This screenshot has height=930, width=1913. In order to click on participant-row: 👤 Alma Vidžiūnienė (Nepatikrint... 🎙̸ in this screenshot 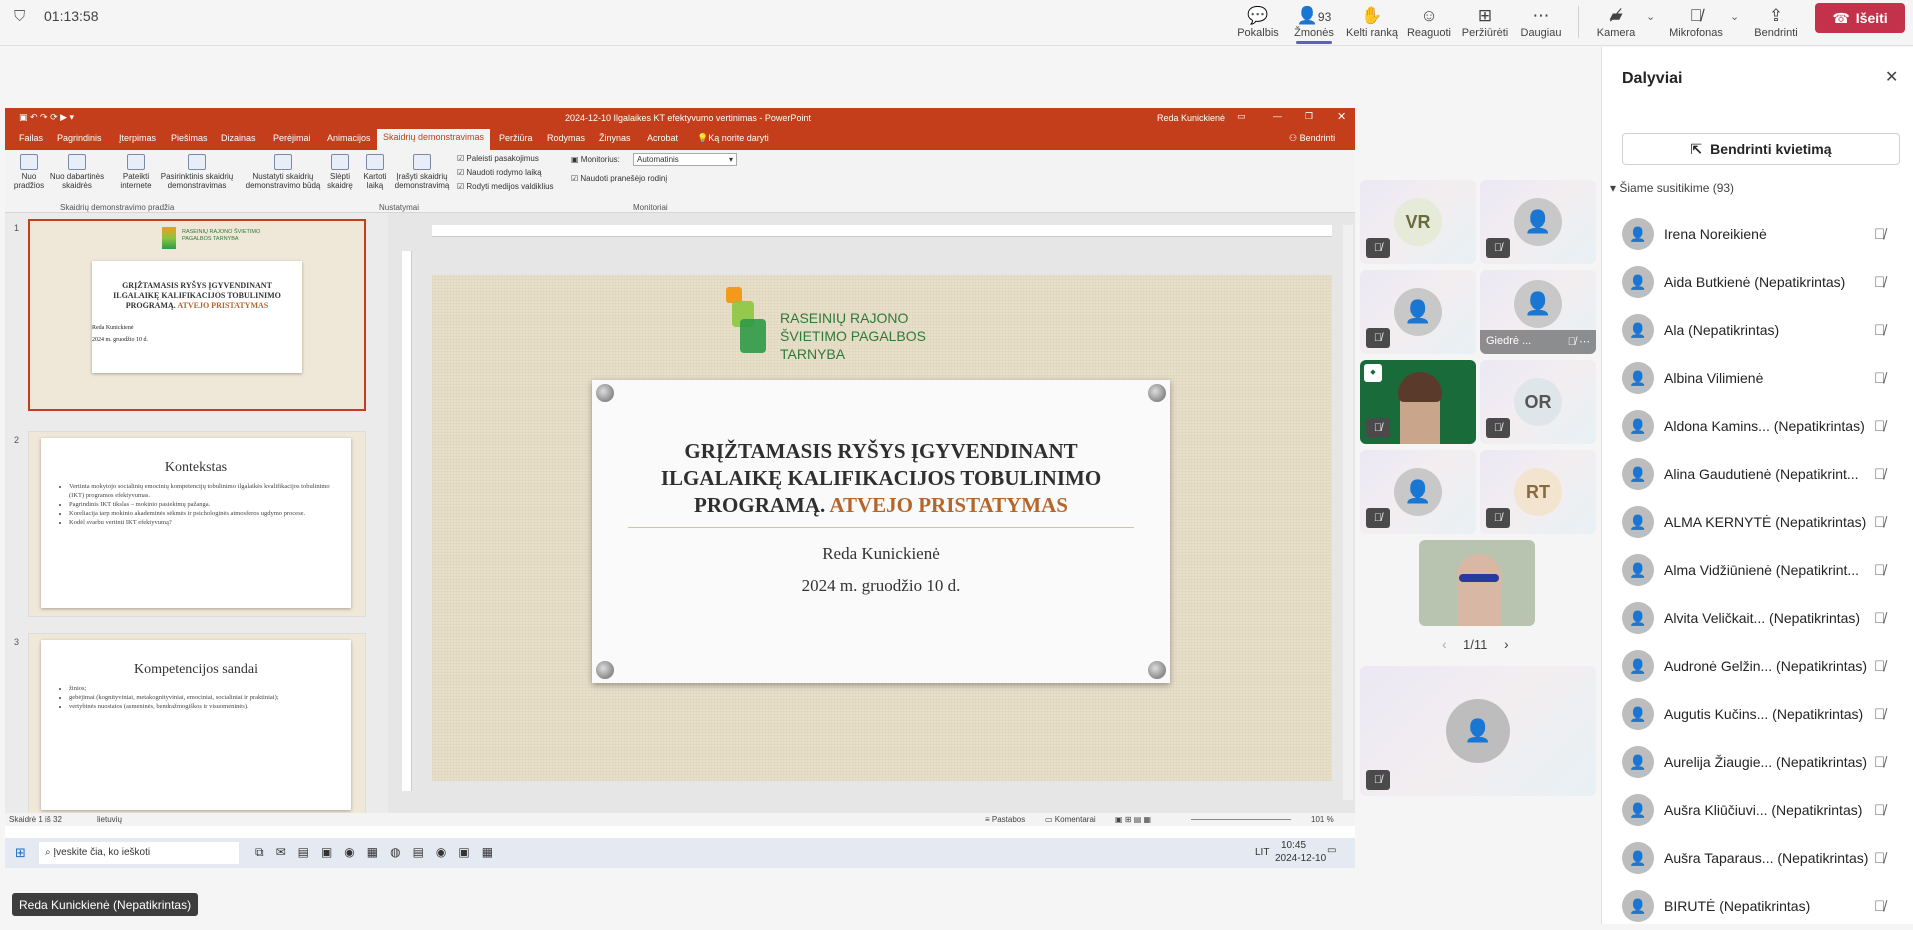, I will do `click(1757, 570)`.